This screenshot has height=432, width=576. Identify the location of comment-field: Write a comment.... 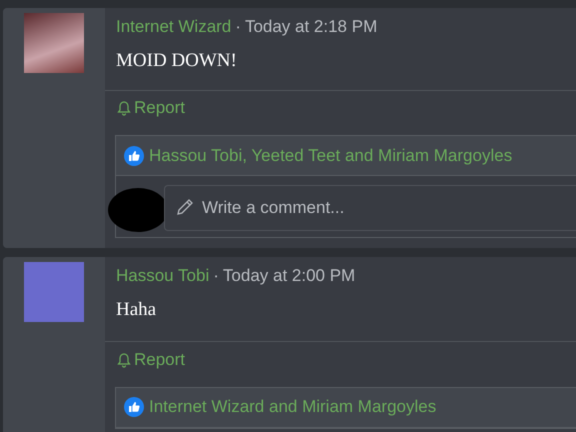
(370, 207).